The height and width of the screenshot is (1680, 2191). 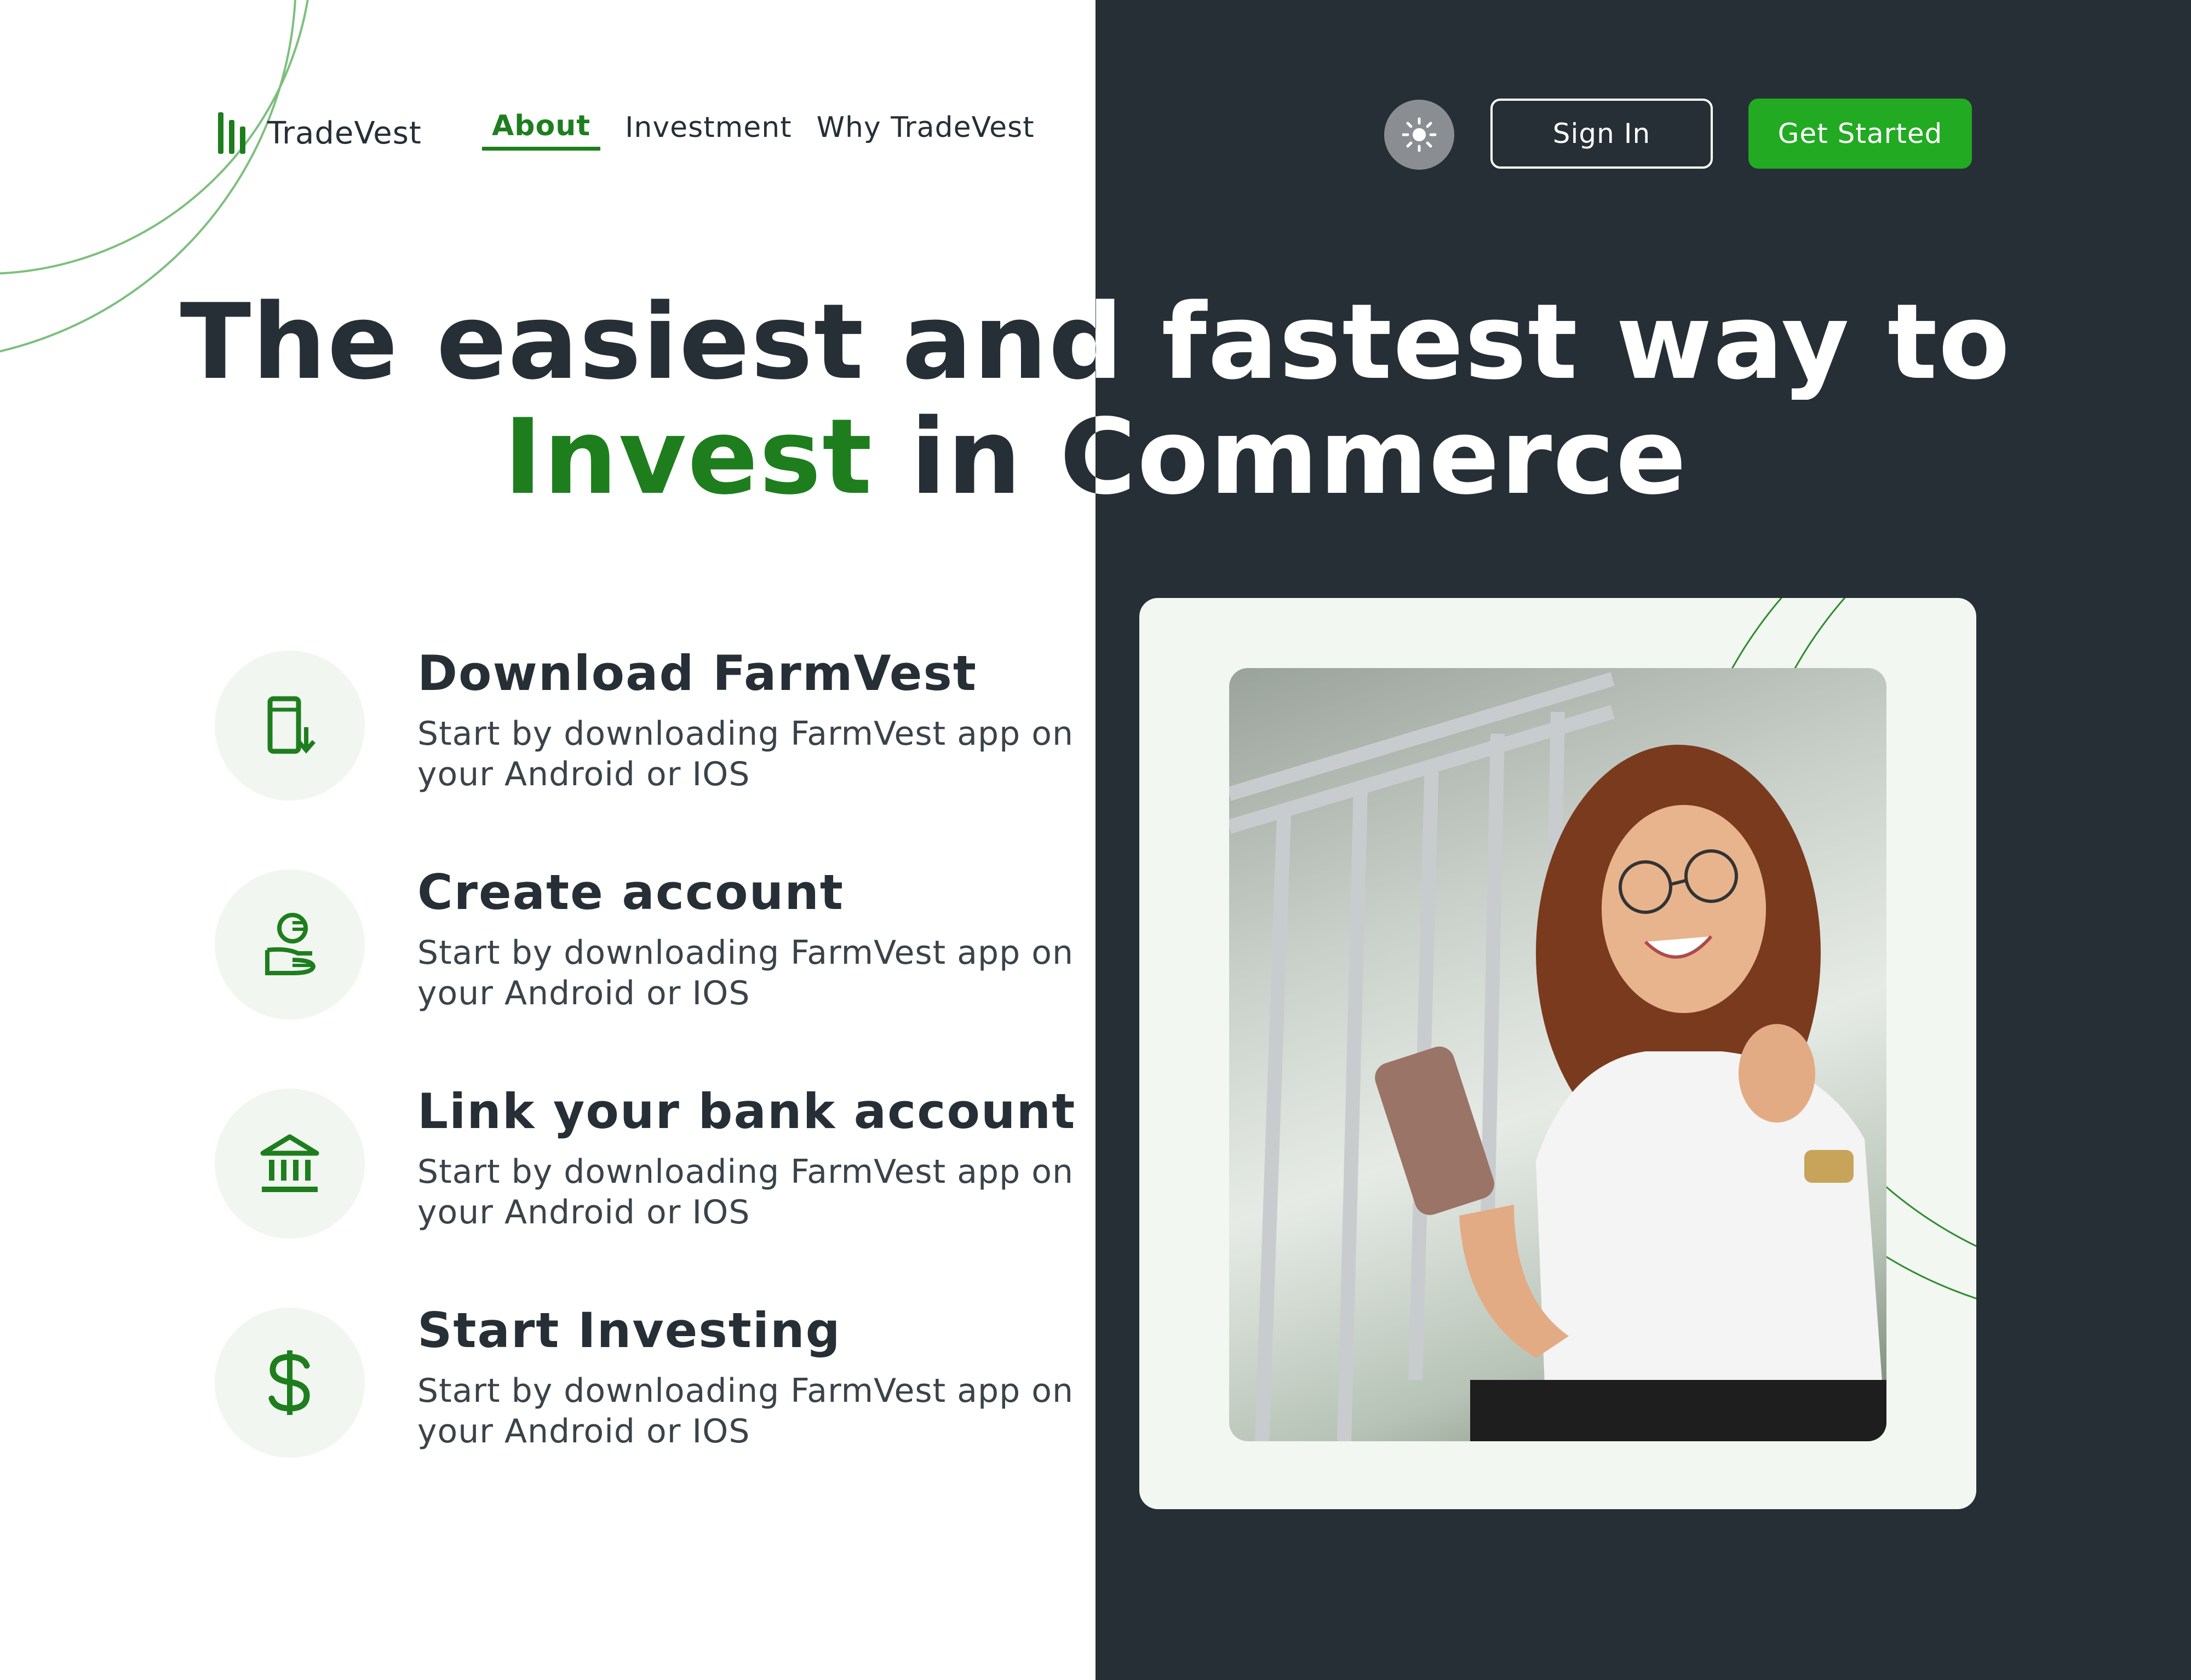 I want to click on step-title: Link your bank account, so click(x=746, y=1111).